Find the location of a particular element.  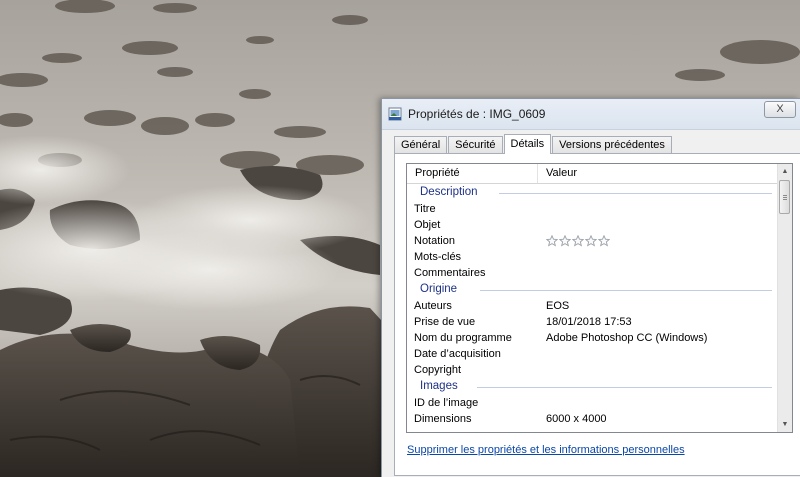

property-row-titre: Titre is located at coordinates (592, 209).